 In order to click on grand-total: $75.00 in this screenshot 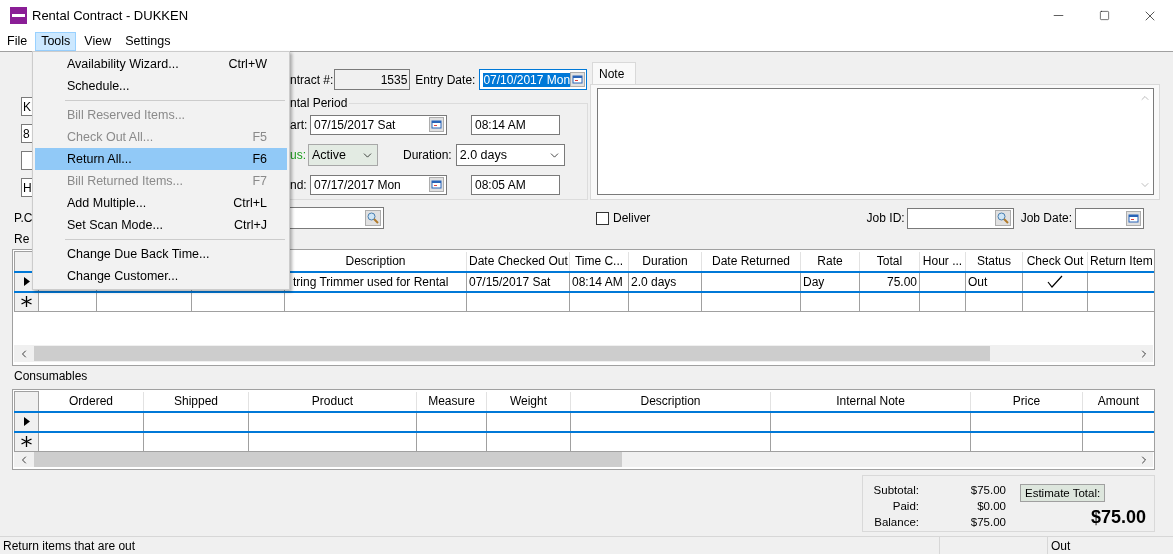, I will do `click(1118, 517)`.